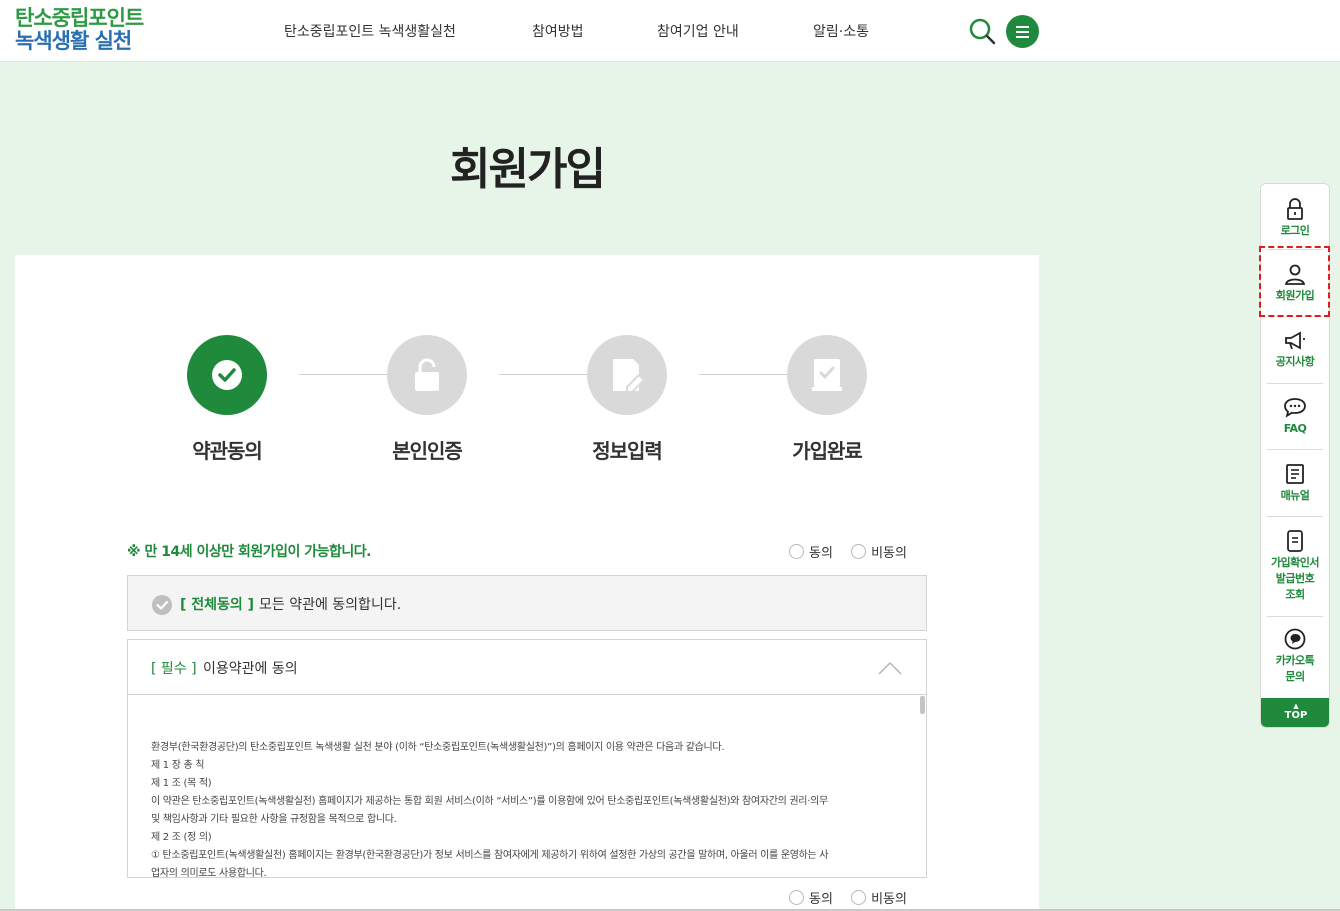 Image resolution: width=1340 pixels, height=911 pixels. What do you see at coordinates (1295, 361) in the screenshot?
I see `quick-notice-label: 공지사항` at bounding box center [1295, 361].